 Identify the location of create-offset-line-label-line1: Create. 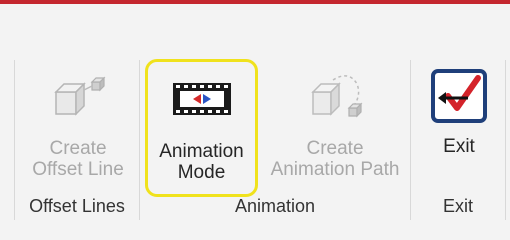
(78, 148).